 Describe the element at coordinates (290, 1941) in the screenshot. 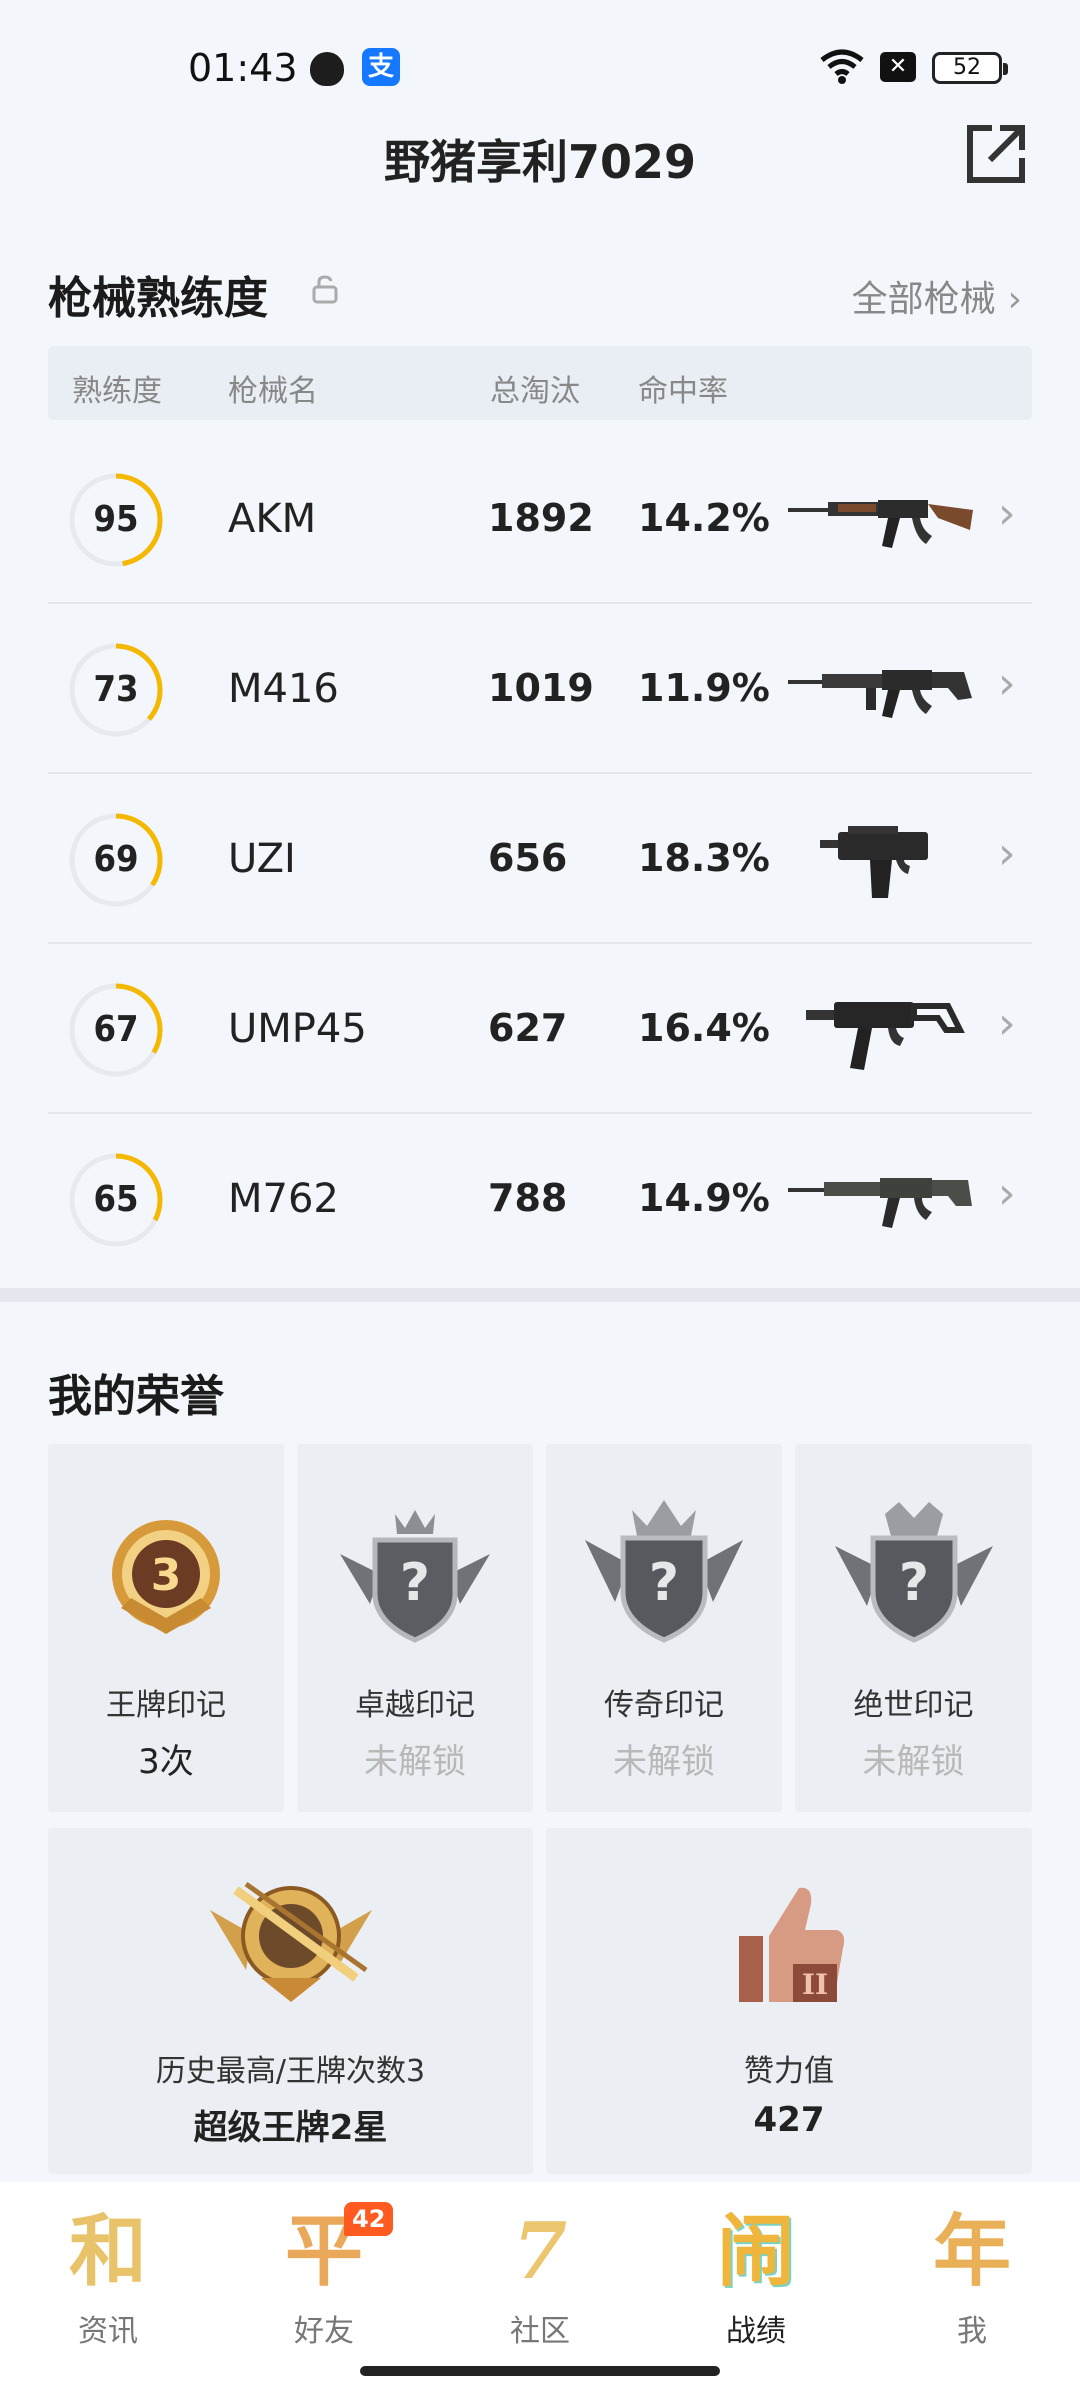

I see `ace-rank-badge-icon` at that location.